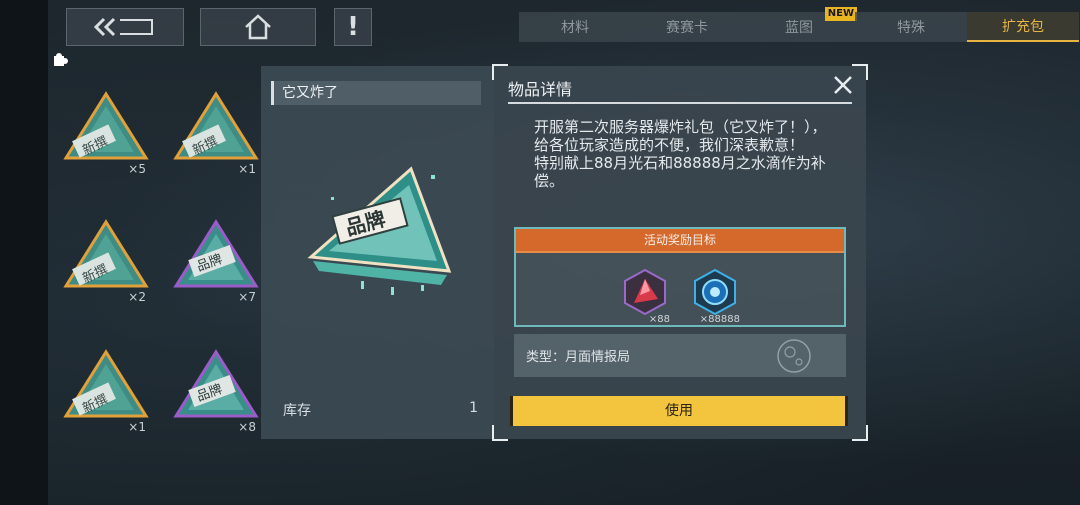 The height and width of the screenshot is (505, 1080). I want to click on close-icon, so click(843, 85).